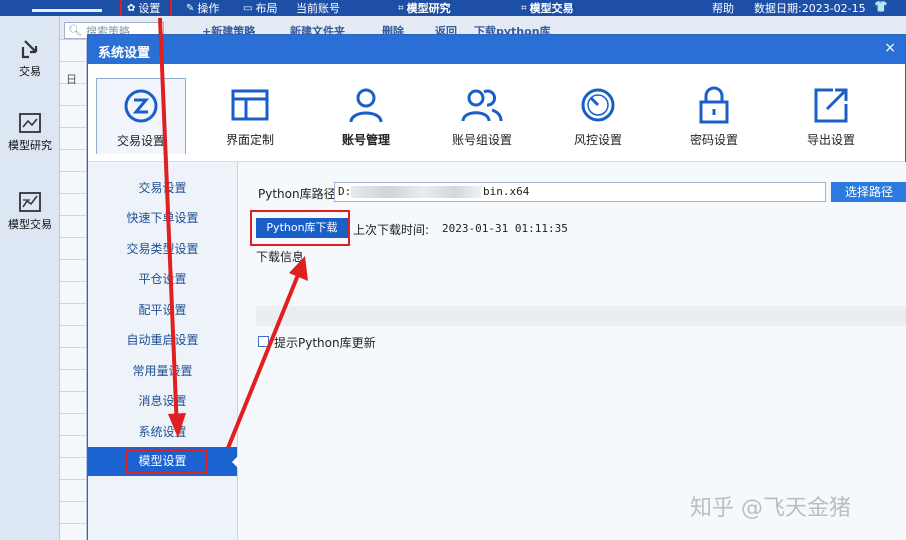 The height and width of the screenshot is (540, 906). What do you see at coordinates (416, 192) in the screenshot?
I see `redacted-path` at bounding box center [416, 192].